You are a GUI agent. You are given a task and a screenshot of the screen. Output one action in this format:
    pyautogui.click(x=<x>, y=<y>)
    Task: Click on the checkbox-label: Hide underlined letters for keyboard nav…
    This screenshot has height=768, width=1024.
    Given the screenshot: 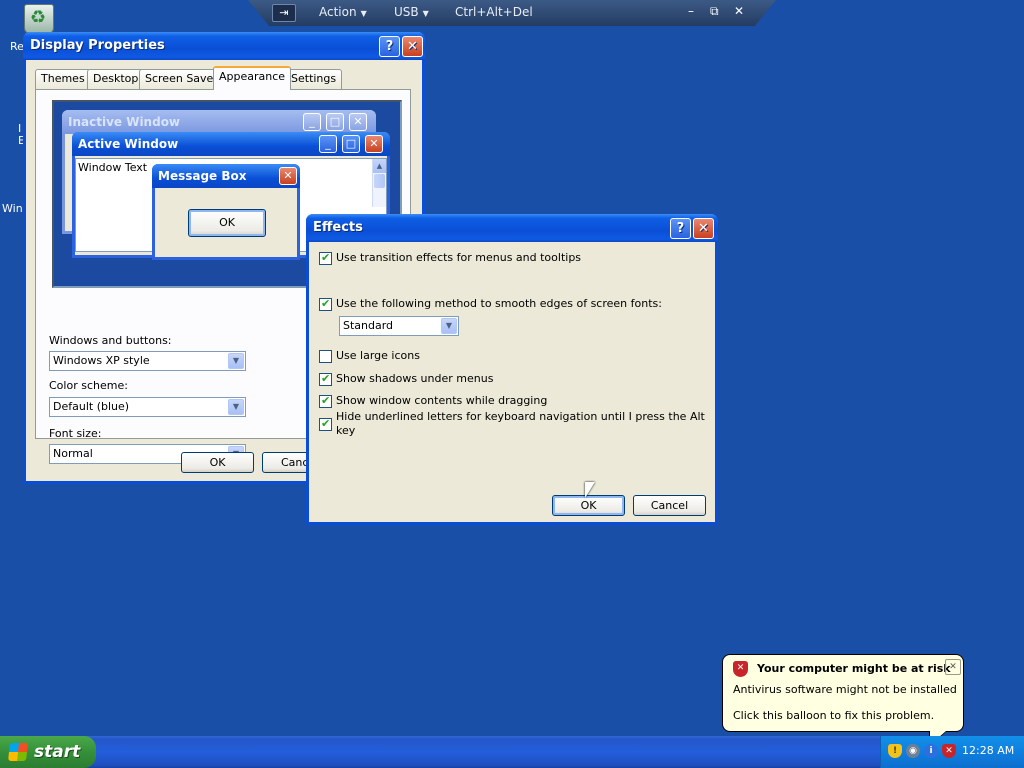 What is the action you would take?
    pyautogui.click(x=520, y=423)
    